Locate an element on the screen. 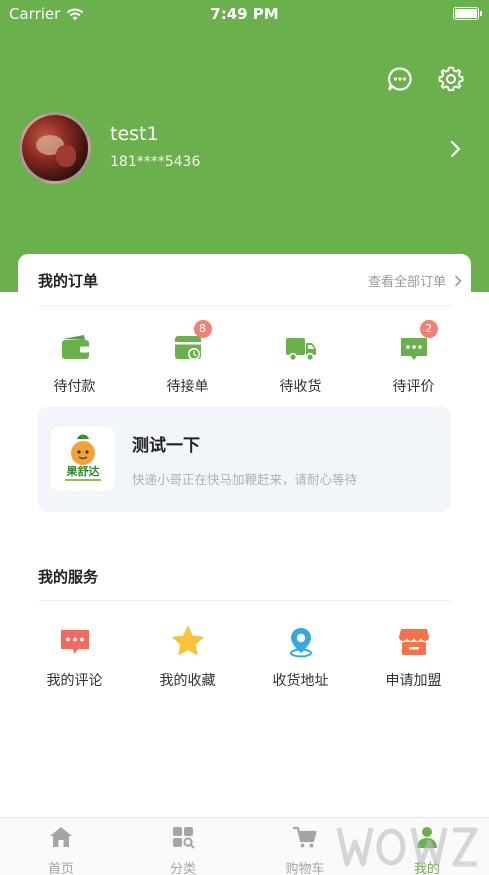 This screenshot has width=489, height=875. brand-logo: 果舒达 is located at coordinates (83, 459).